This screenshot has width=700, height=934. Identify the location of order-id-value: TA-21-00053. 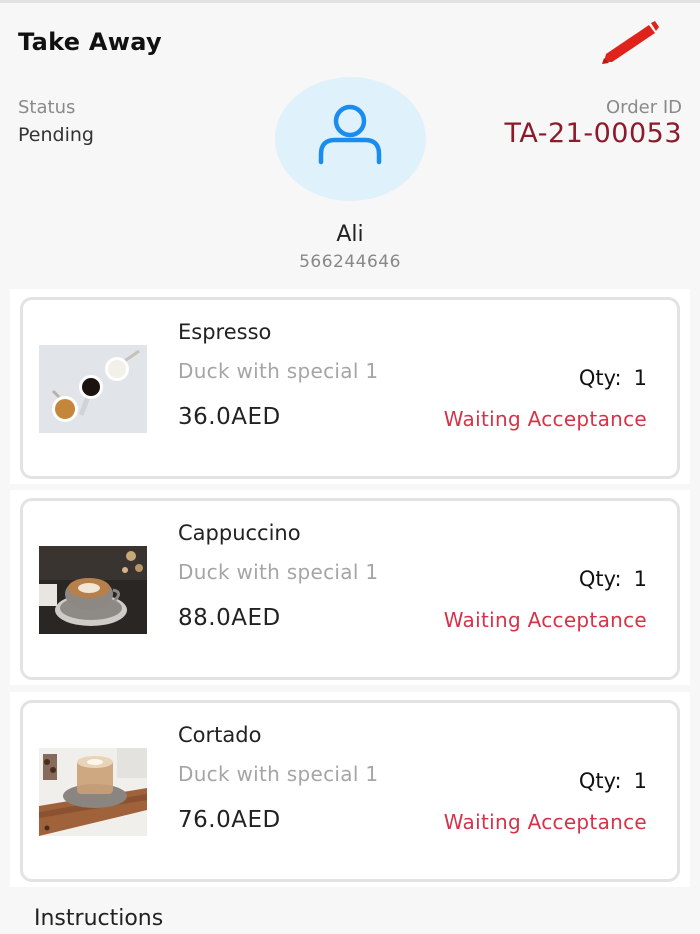
(593, 133).